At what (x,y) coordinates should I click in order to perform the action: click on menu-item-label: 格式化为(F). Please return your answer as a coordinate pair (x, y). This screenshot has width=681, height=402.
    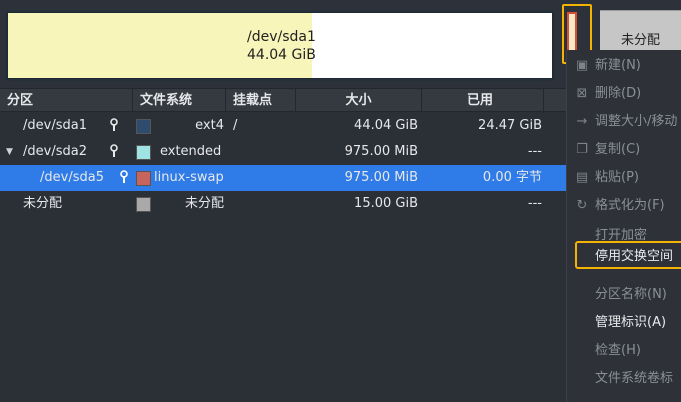
    Looking at the image, I should click on (630, 205).